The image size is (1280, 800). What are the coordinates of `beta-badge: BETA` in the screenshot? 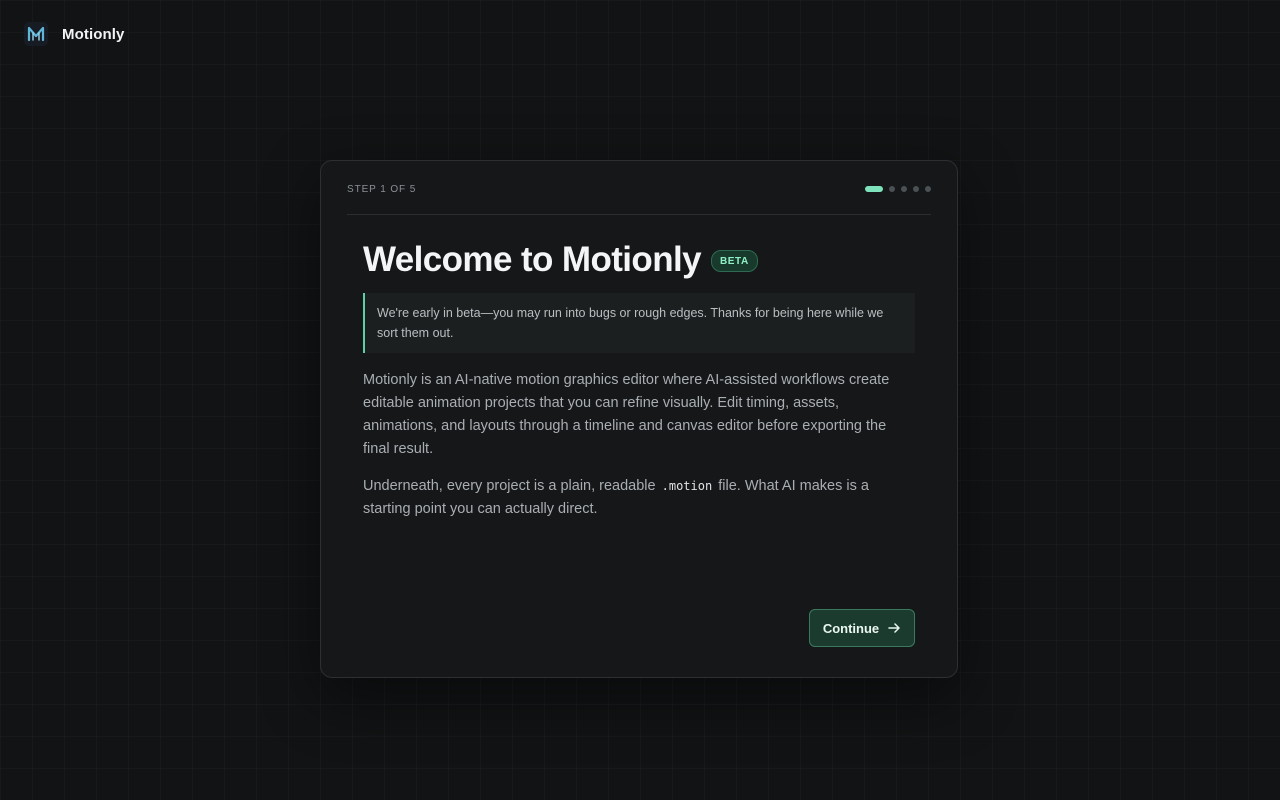 It's located at (734, 261).